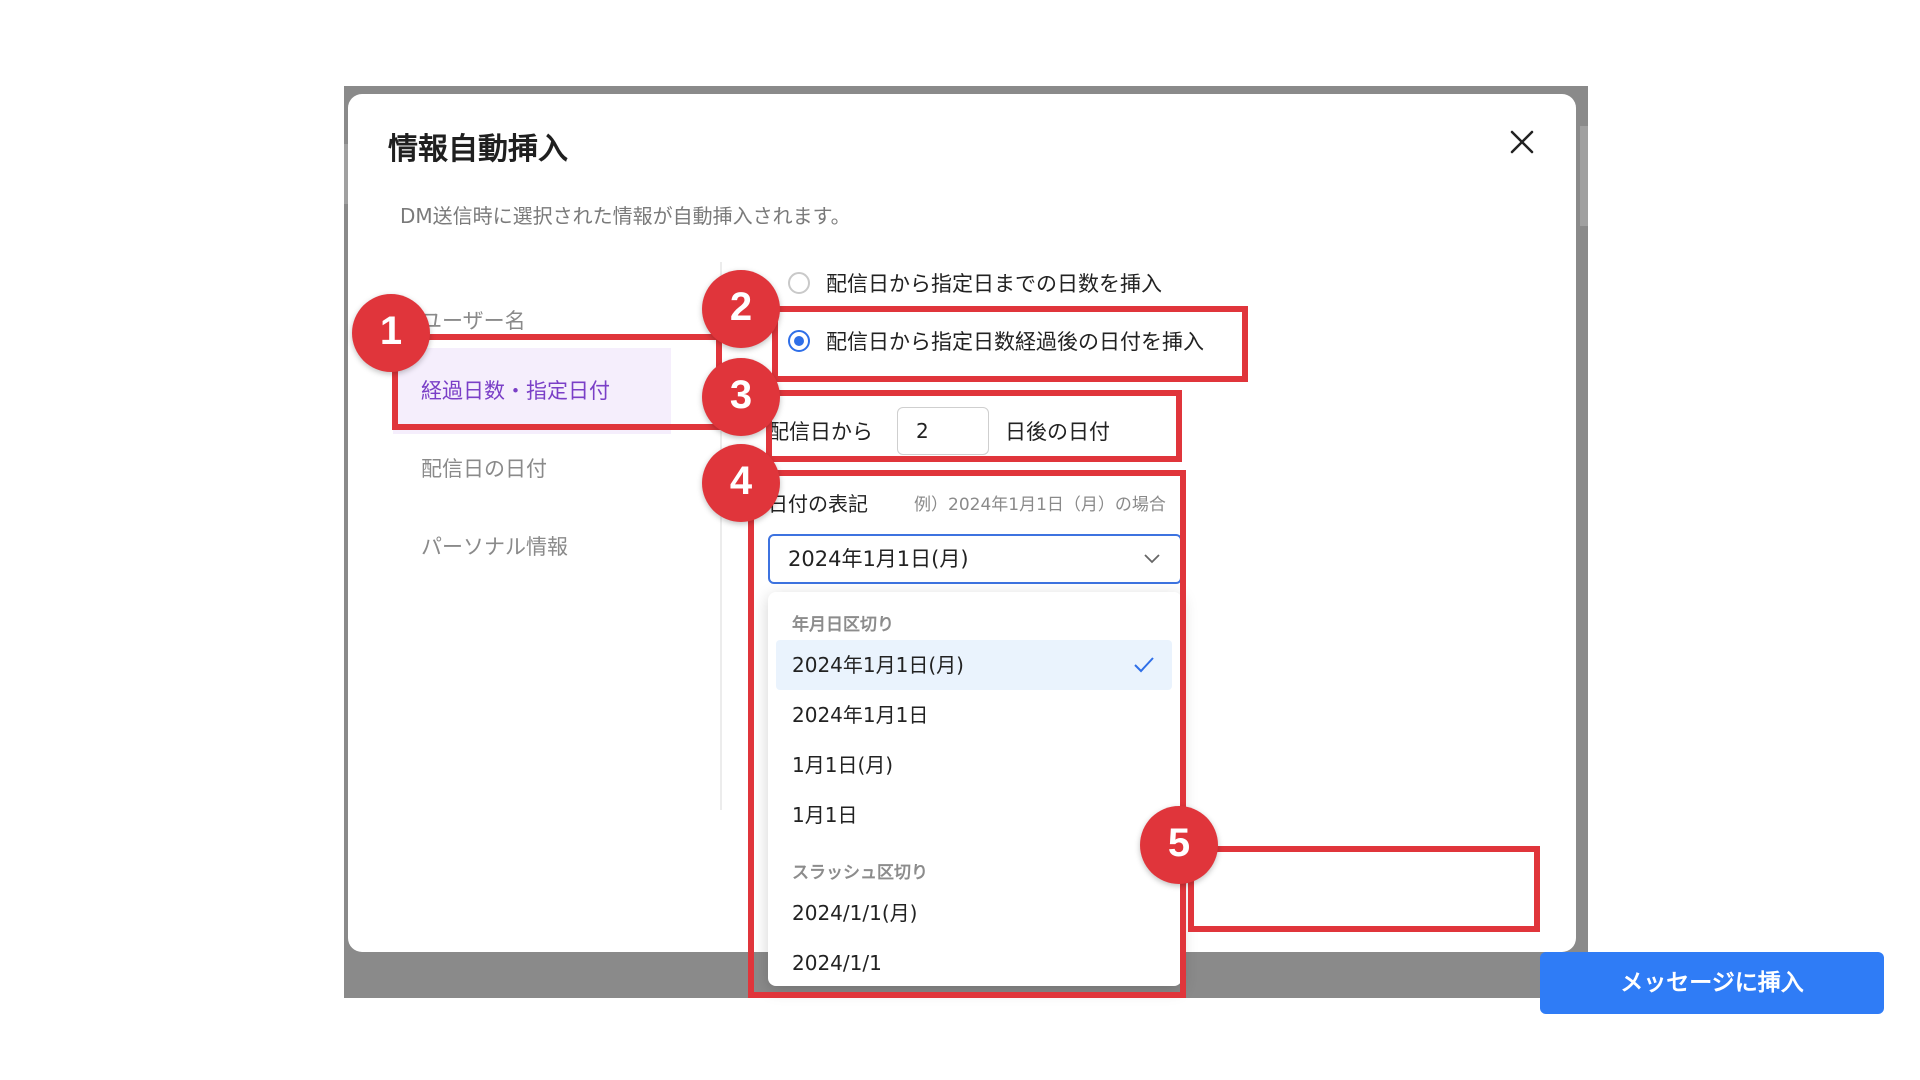 The height and width of the screenshot is (1080, 1920). Describe the element at coordinates (820, 432) in the screenshot. I see `days-prefix: 配信日から` at that location.